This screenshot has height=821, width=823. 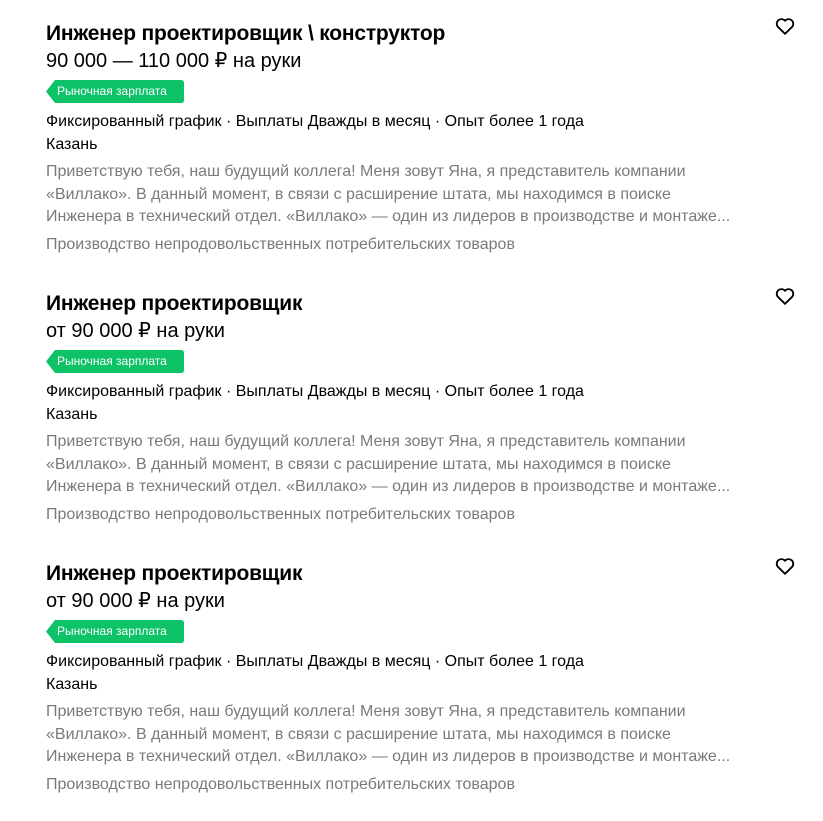 What do you see at coordinates (174, 61) in the screenshot?
I see `vacancy-salary: 90 000 — 110 000 ₽ на руки` at bounding box center [174, 61].